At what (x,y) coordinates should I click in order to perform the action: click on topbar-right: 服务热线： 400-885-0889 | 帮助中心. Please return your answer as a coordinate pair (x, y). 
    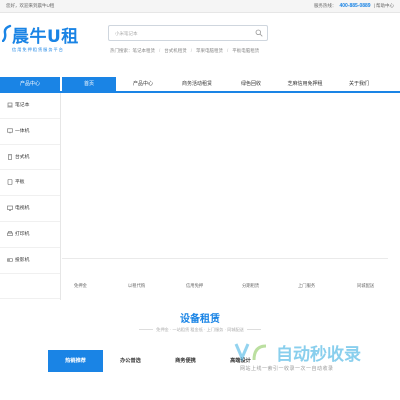
    Looking at the image, I should click on (353, 6).